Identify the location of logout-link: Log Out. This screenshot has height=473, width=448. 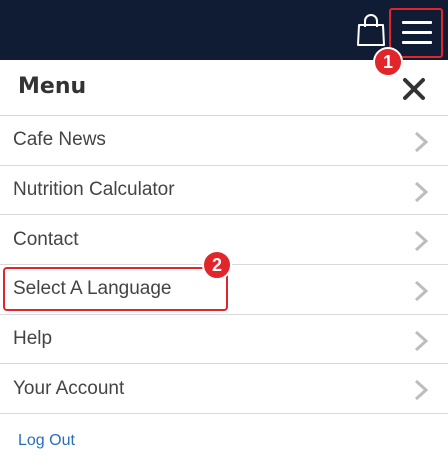
(46, 441).